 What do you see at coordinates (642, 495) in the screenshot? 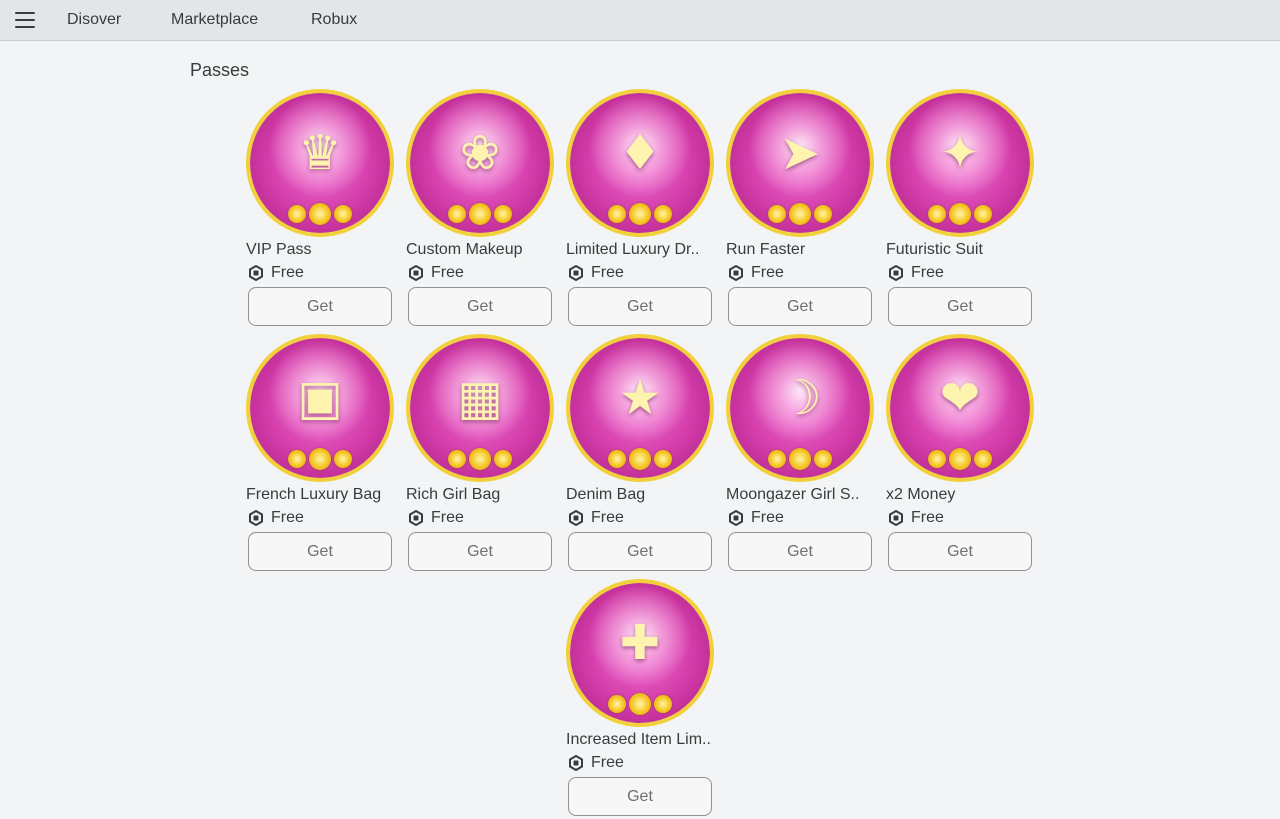
I see `pass-name: Denim Bag` at bounding box center [642, 495].